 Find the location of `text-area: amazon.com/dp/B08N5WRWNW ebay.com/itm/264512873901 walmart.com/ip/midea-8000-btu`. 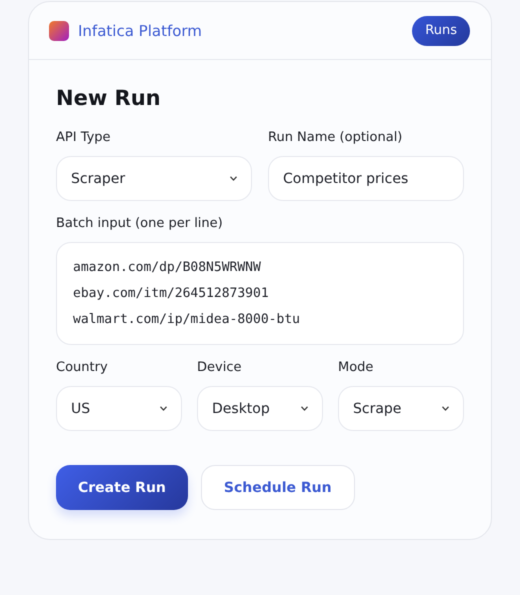

text-area: amazon.com/dp/B08N5WRWNW ebay.com/itm/264512873901 walmart.com/ip/midea-8000-btu is located at coordinates (260, 293).